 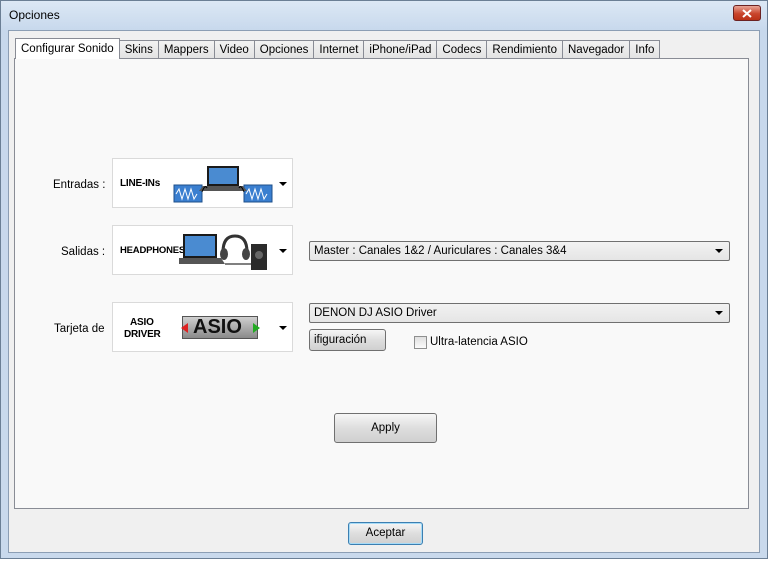 What do you see at coordinates (462, 49) in the screenshot?
I see `tab-codecs: Codecs` at bounding box center [462, 49].